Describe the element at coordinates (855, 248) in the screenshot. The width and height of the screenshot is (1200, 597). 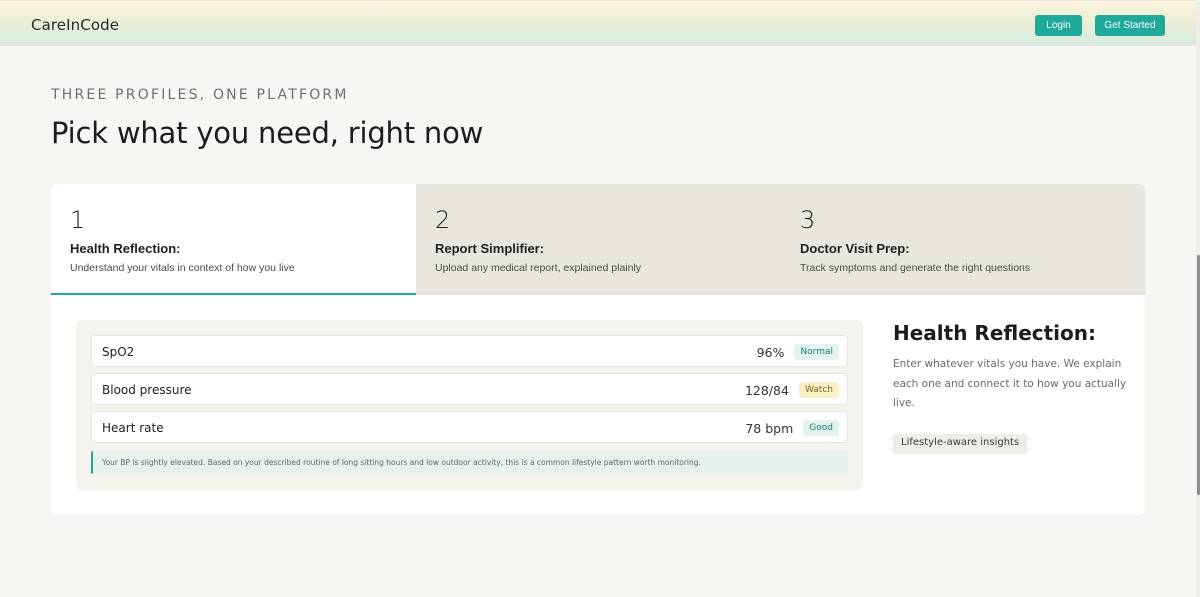
I see `tab-name: Doctor Visit Prep:` at that location.